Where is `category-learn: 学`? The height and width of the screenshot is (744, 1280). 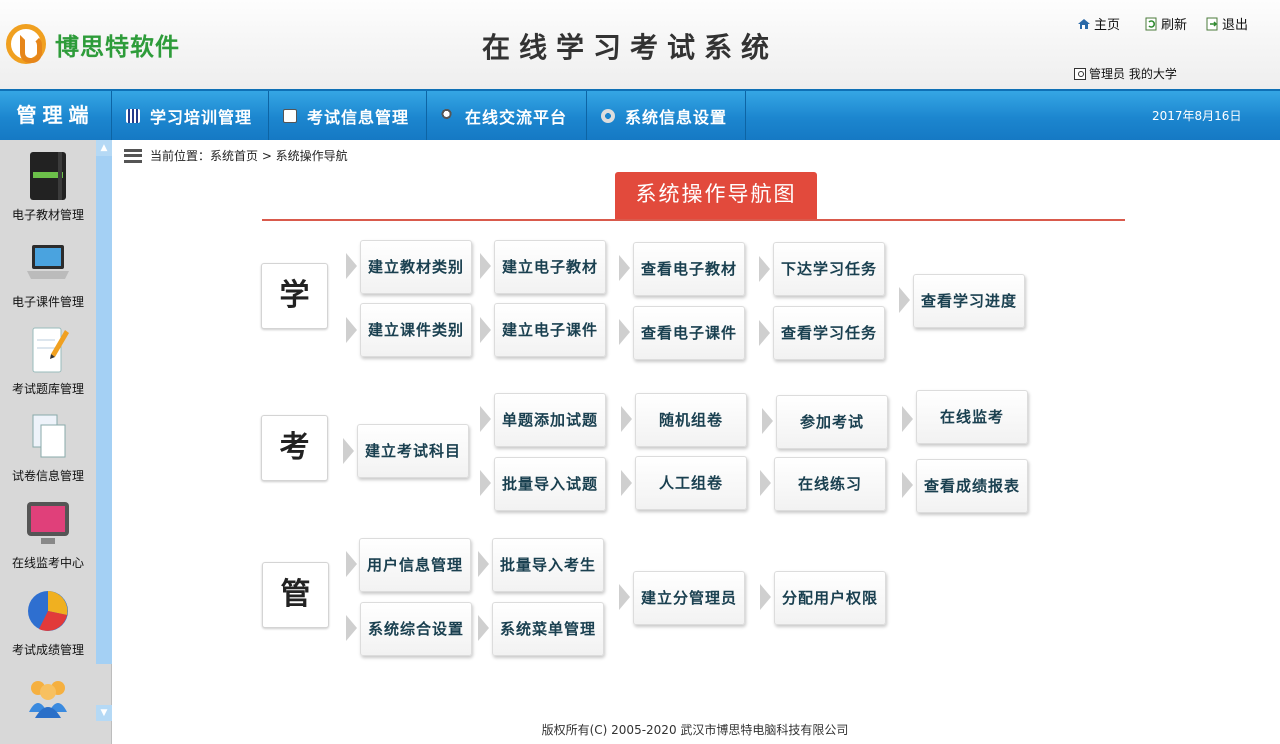
category-learn: 学 is located at coordinates (294, 296).